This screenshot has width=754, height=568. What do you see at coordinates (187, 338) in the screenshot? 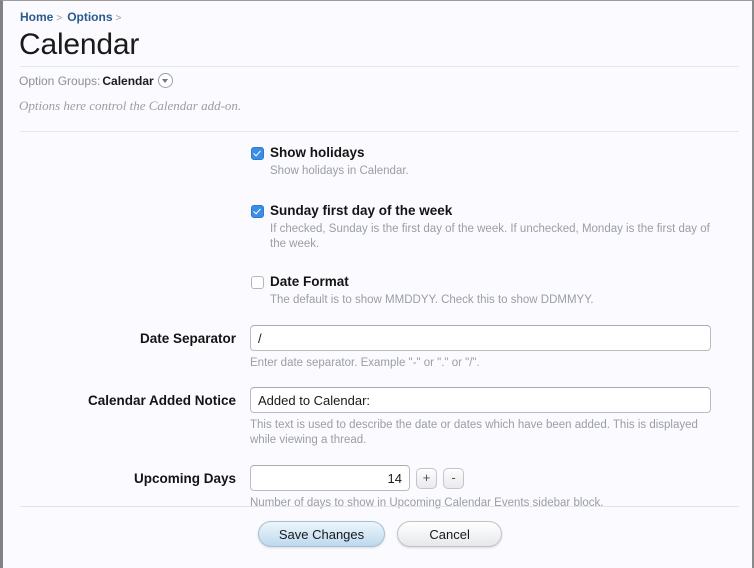
I see `field-label-date-separator: Date Separator` at bounding box center [187, 338].